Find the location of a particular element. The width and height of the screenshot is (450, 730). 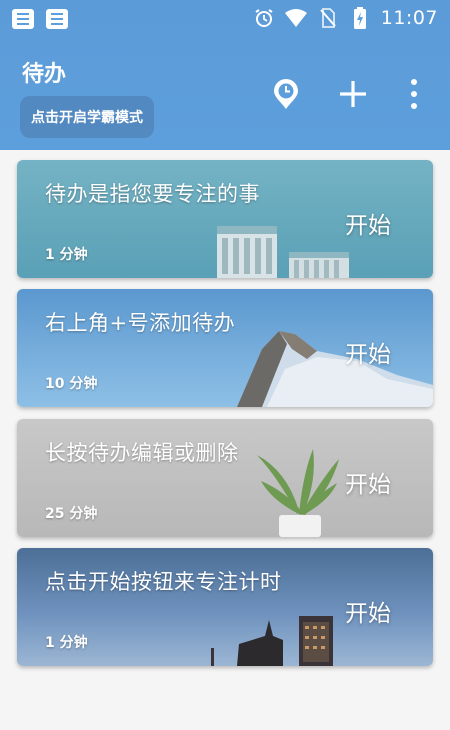

todo-card: 右上角+号添加待办 开始 10 分钟 is located at coordinates (225, 348).